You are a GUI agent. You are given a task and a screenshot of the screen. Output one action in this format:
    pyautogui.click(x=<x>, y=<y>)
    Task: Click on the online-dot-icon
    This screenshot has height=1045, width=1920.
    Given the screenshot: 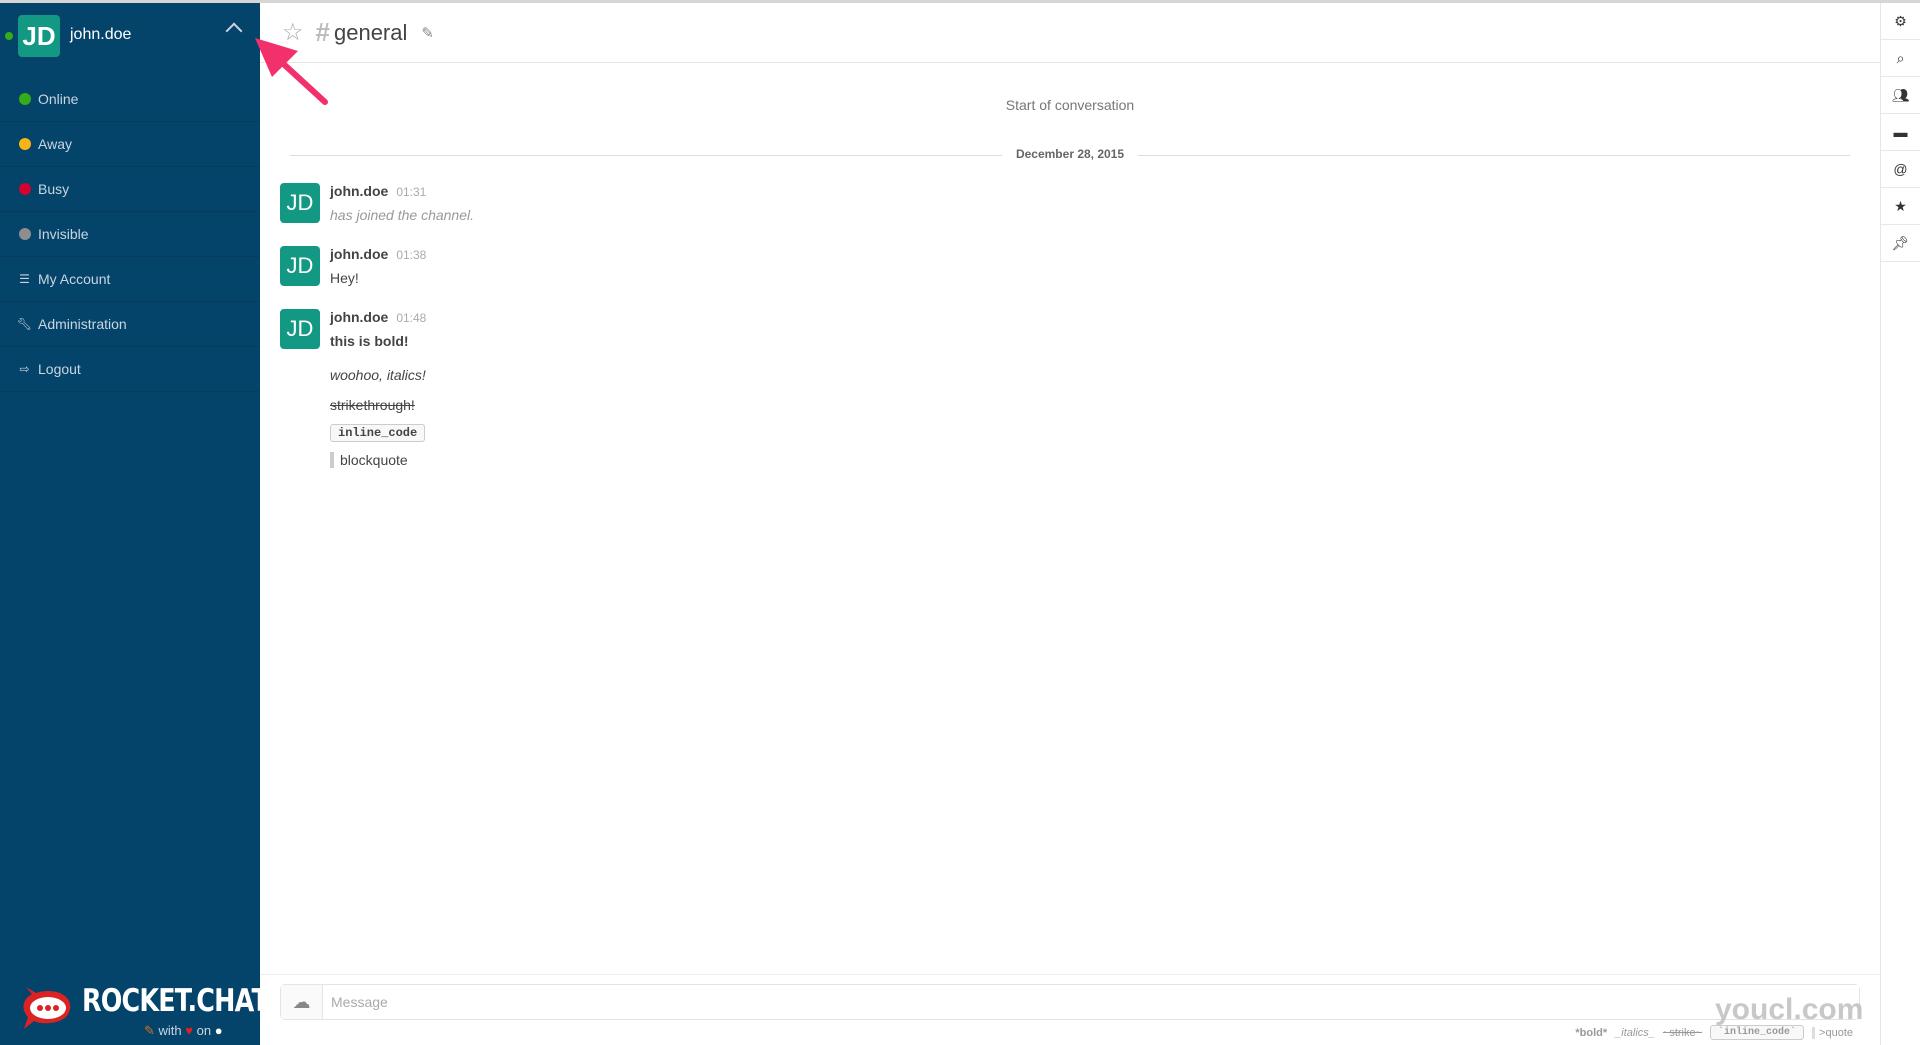 What is the action you would take?
    pyautogui.click(x=24, y=99)
    